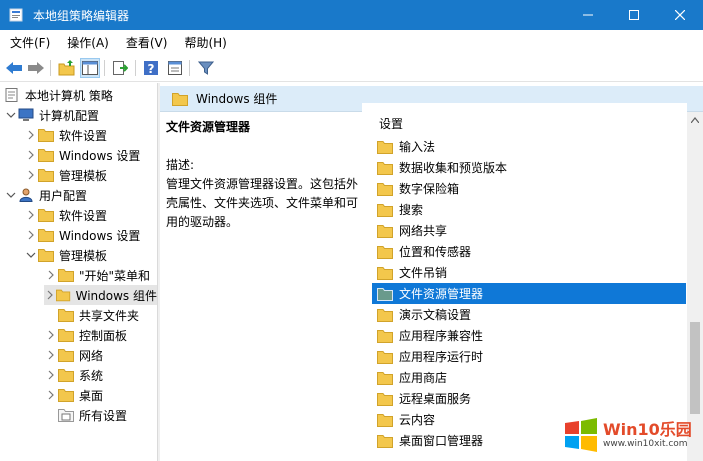 The image size is (703, 461). Describe the element at coordinates (529, 230) in the screenshot. I see `list-item: 网络共享` at that location.